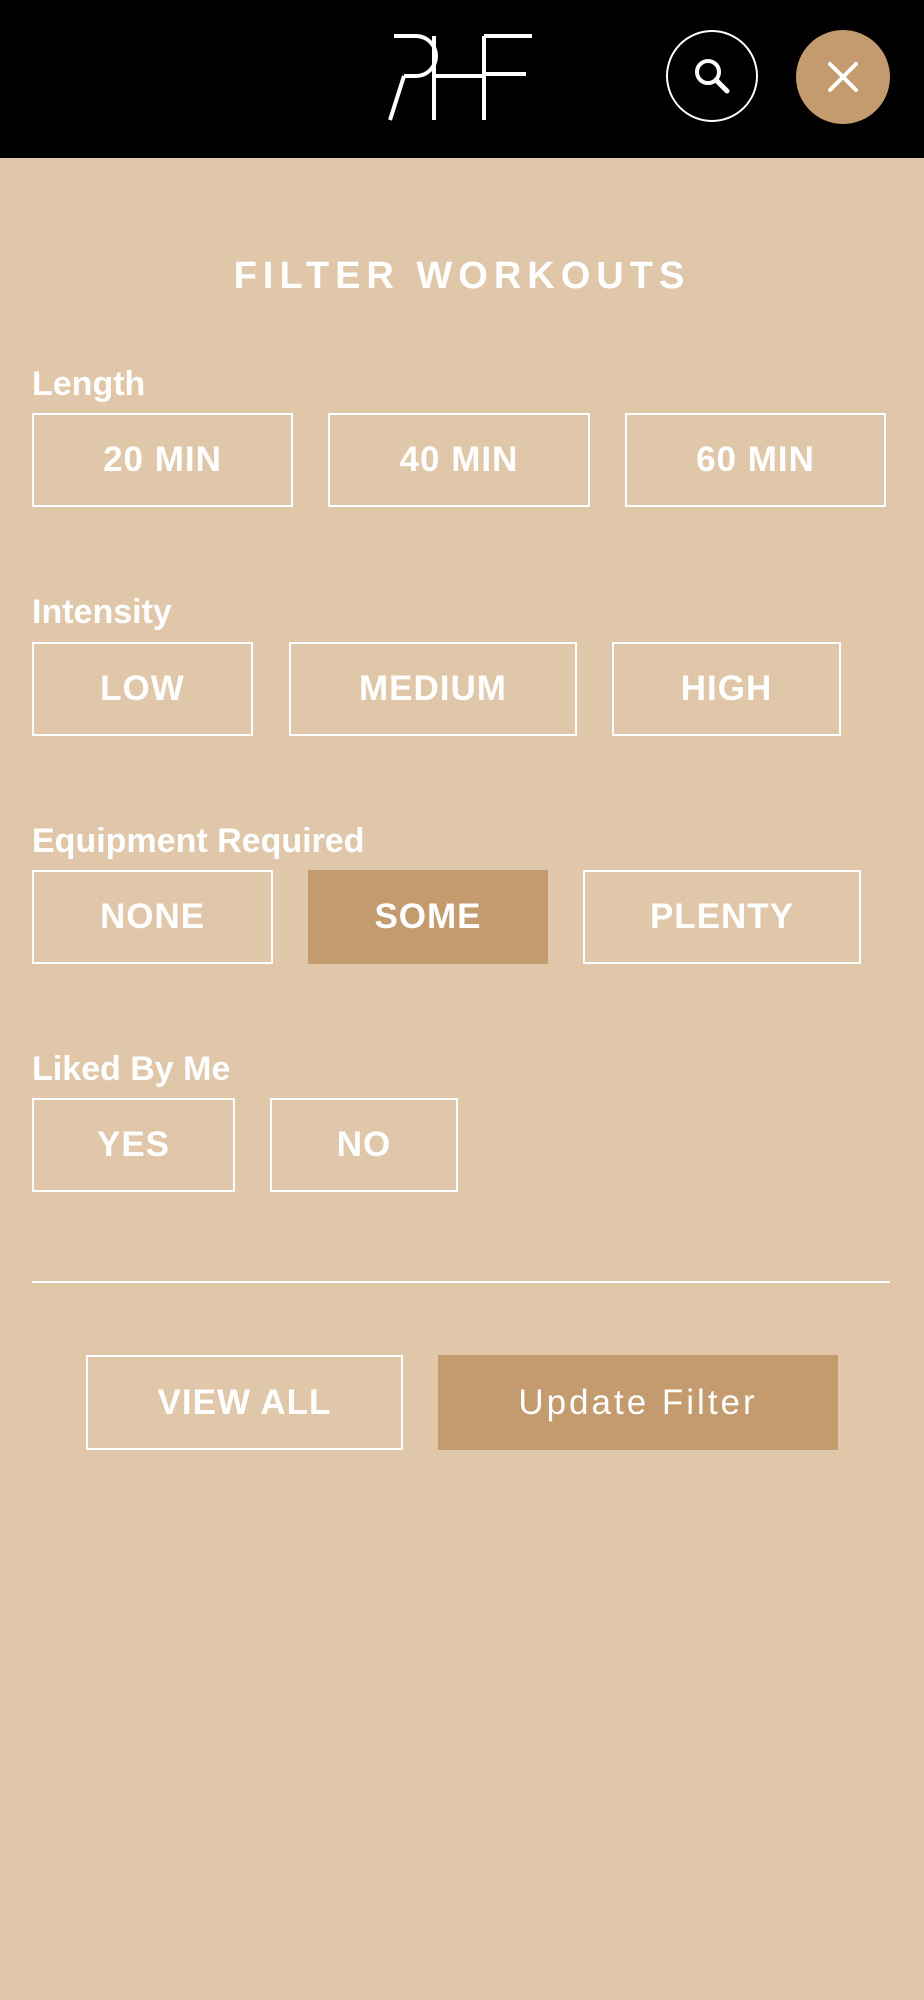 The image size is (924, 2000). I want to click on search-button, so click(712, 76).